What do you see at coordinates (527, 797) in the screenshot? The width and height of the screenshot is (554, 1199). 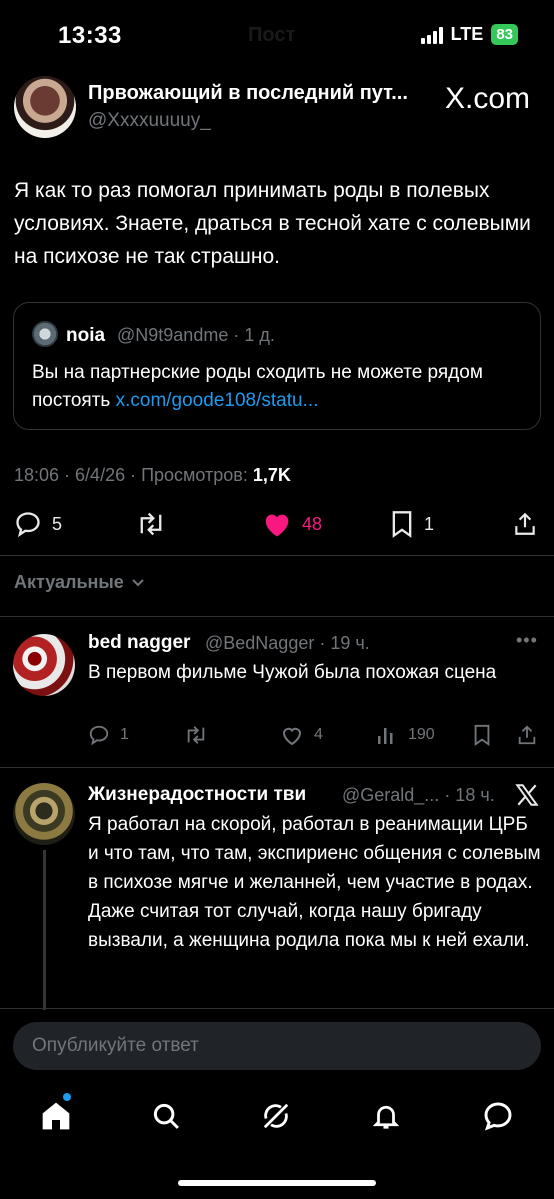 I see `x-logo-icon` at bounding box center [527, 797].